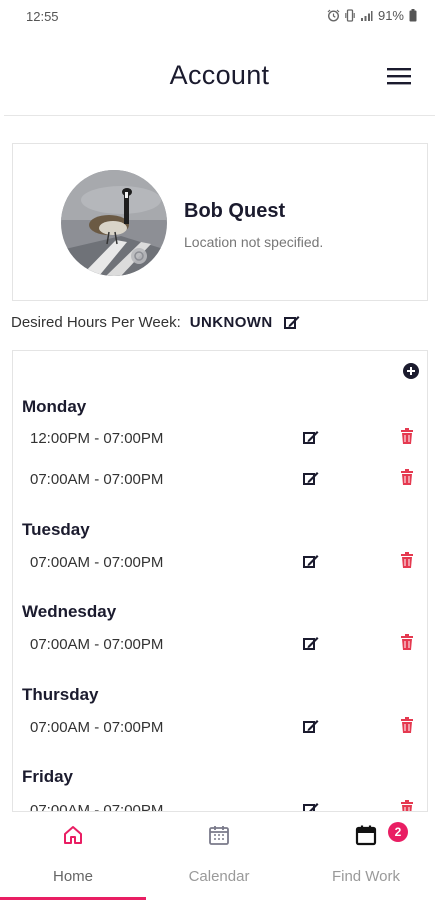  Describe the element at coordinates (56, 529) in the screenshot. I see `day-label-tuesday: Tuesday` at that location.